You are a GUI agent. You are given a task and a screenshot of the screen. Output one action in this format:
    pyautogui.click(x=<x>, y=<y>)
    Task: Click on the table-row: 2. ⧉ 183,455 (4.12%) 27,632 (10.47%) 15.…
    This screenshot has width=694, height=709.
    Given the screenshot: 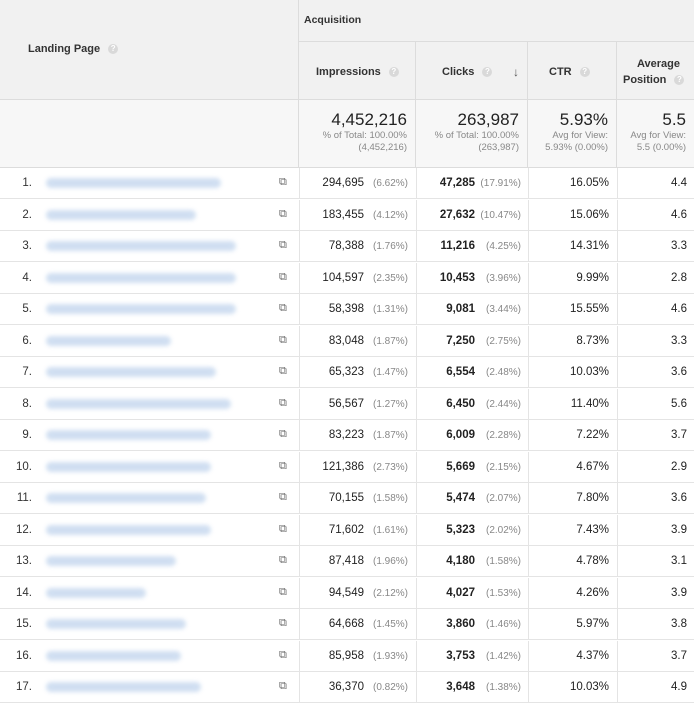 What is the action you would take?
    pyautogui.click(x=347, y=215)
    